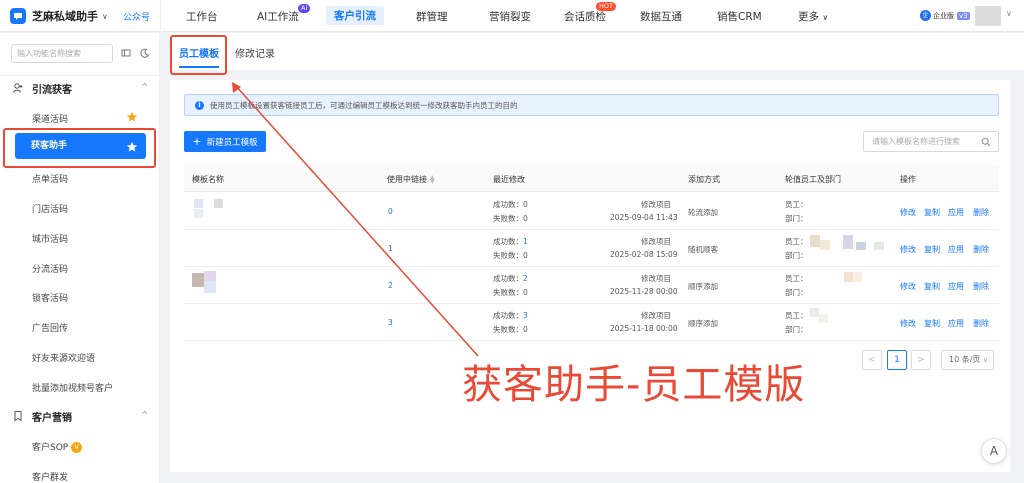 The width and height of the screenshot is (1024, 483). I want to click on annotation-arrow, so click(355, 219).